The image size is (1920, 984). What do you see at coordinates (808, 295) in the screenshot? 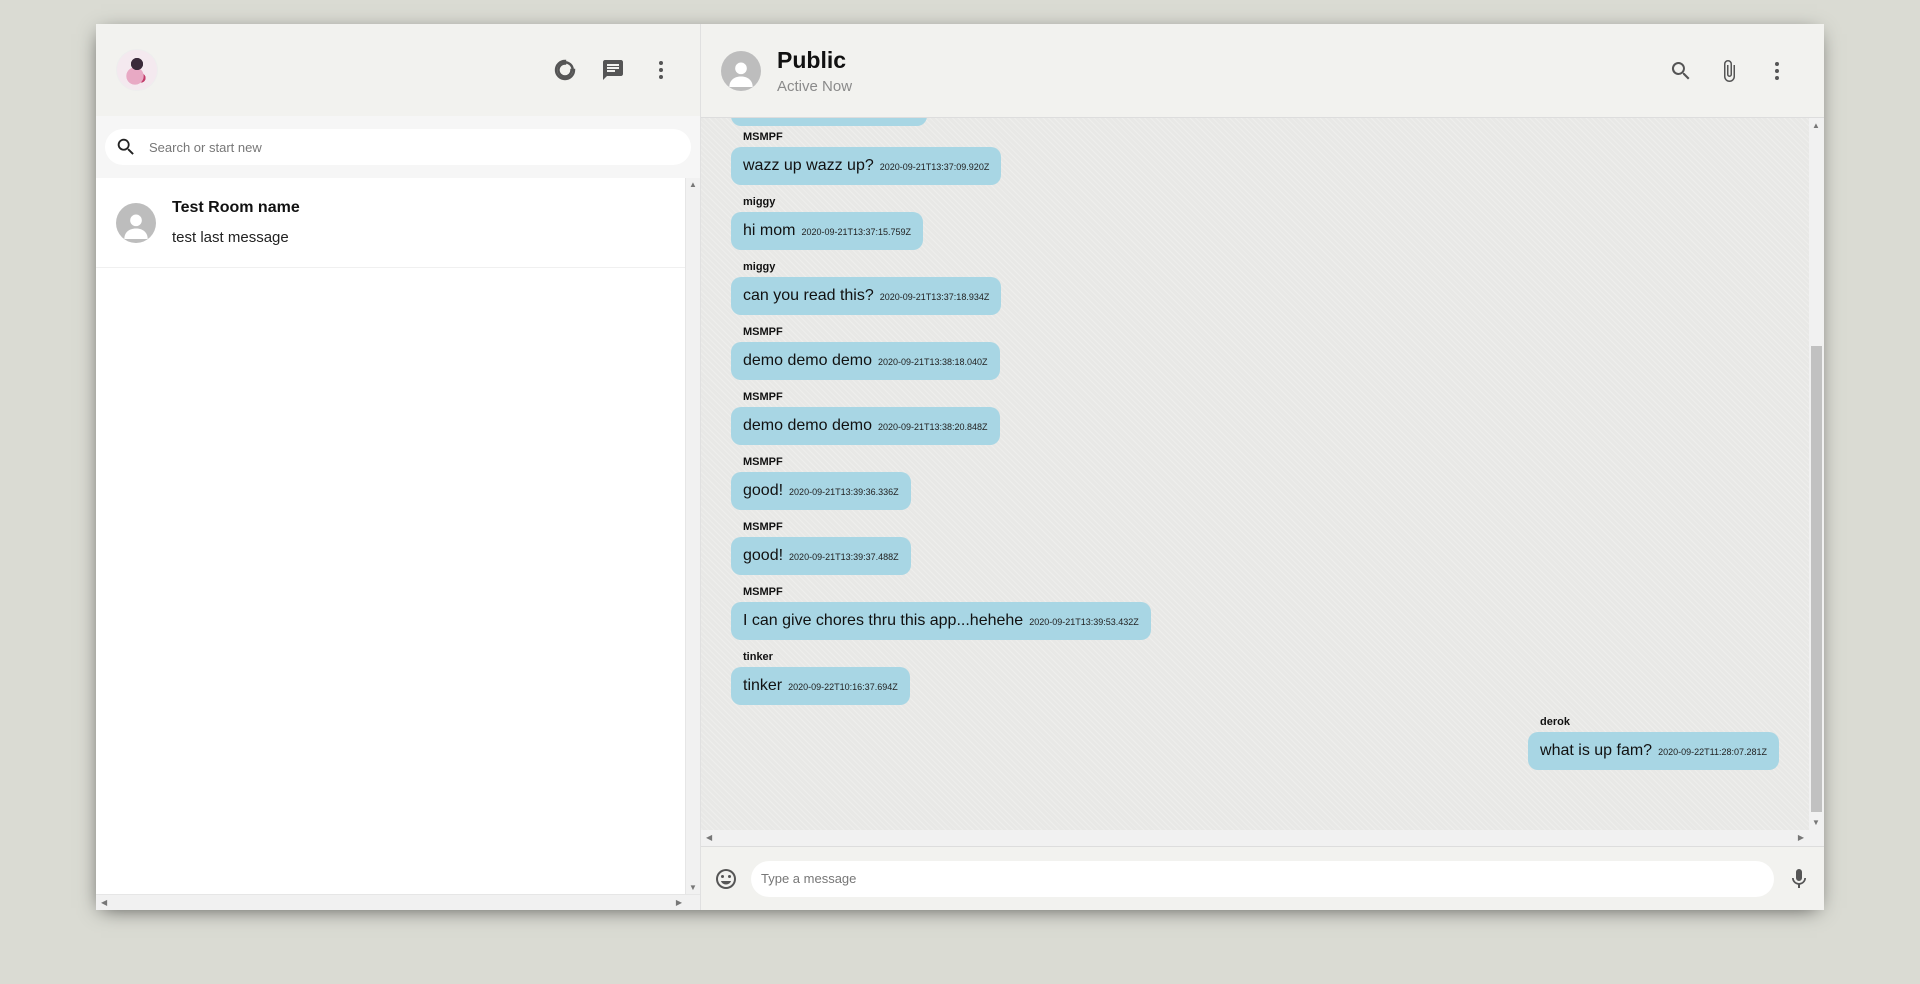
I see `message-text: can you read this?` at bounding box center [808, 295].